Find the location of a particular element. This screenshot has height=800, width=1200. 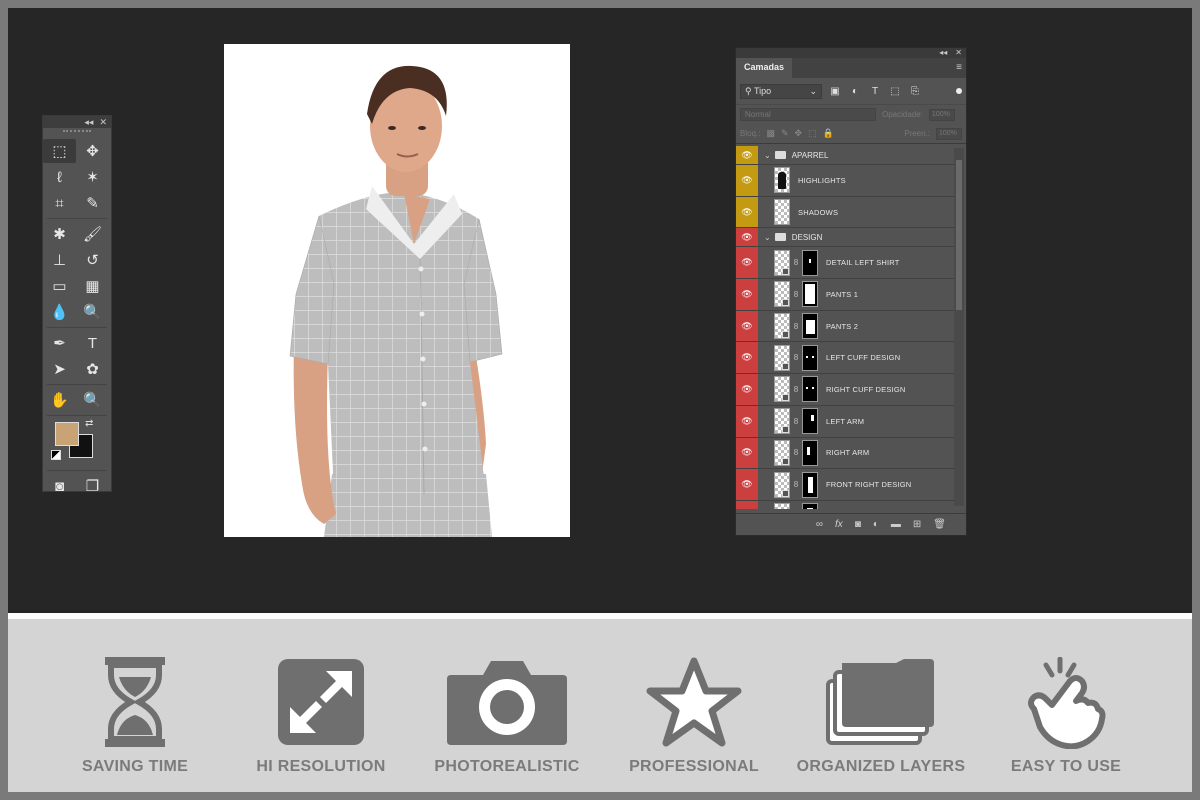

crop-icon: ⌗ is located at coordinates (59, 203).